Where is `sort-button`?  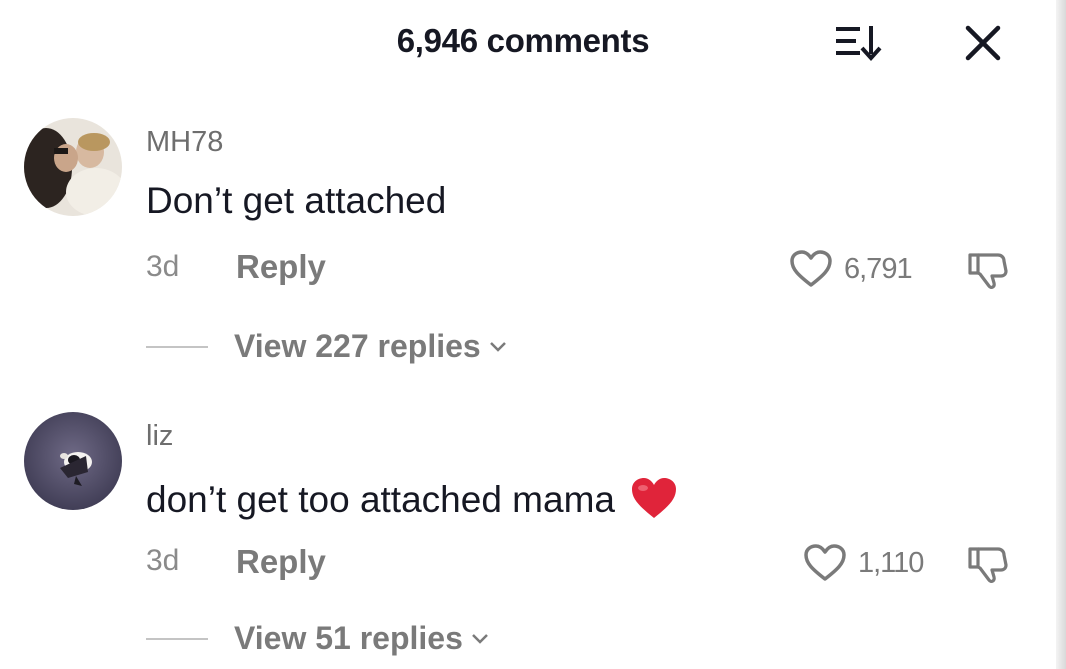 sort-button is located at coordinates (857, 43).